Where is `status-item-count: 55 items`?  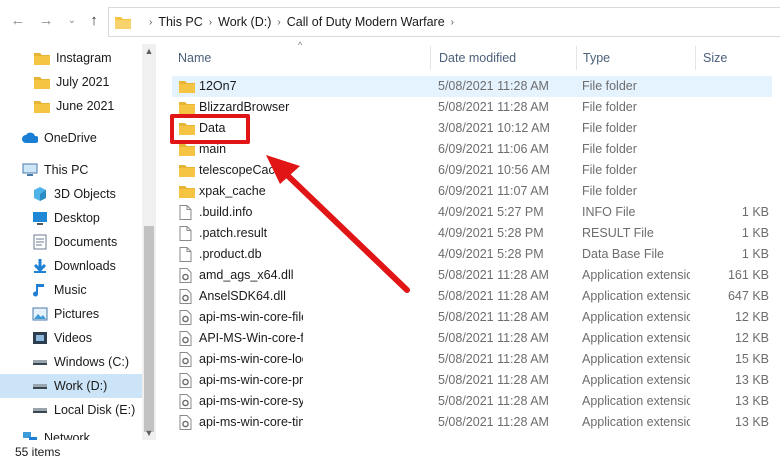 status-item-count: 55 items is located at coordinates (38, 452).